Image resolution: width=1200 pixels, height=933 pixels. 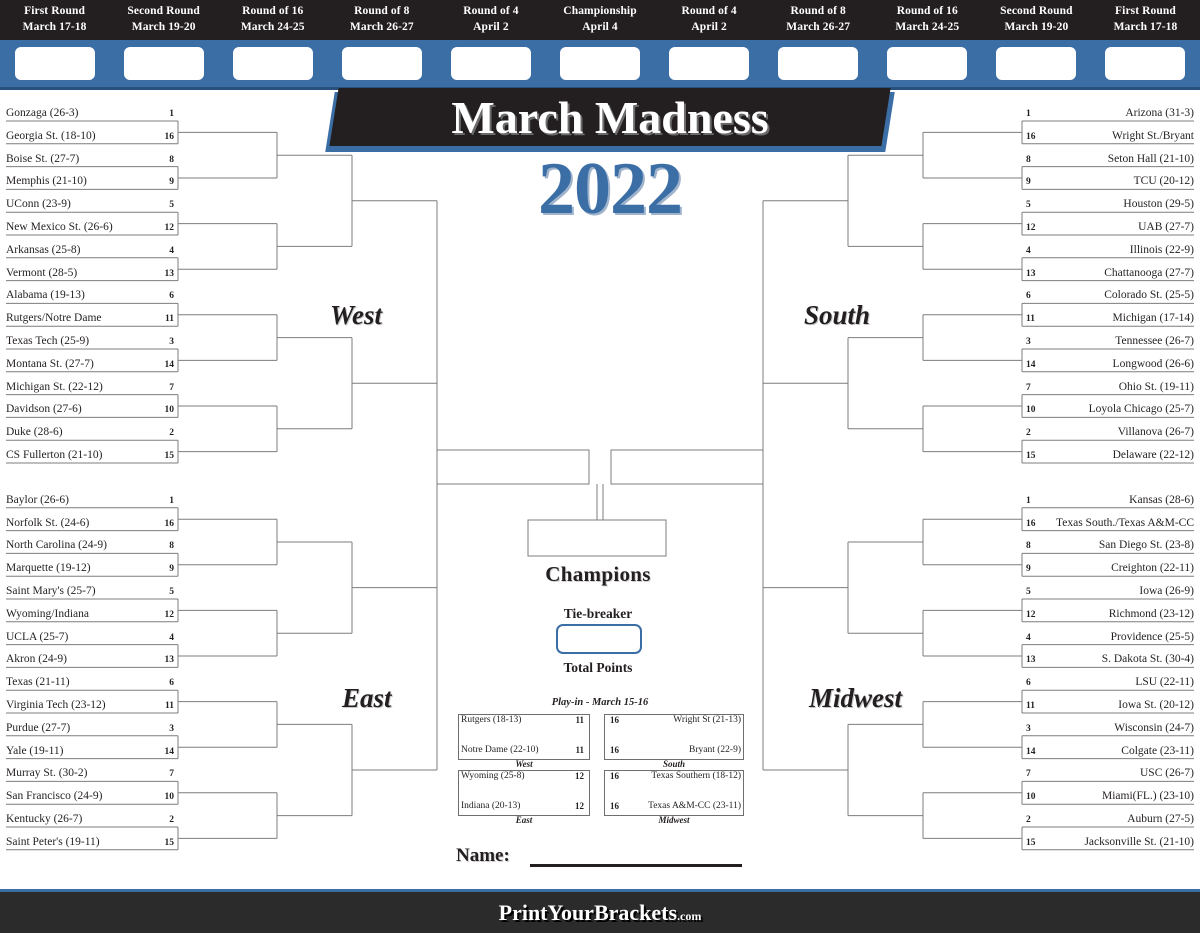 What do you see at coordinates (674, 750) in the screenshot?
I see `playin-row: Bryant (22-9) 16` at bounding box center [674, 750].